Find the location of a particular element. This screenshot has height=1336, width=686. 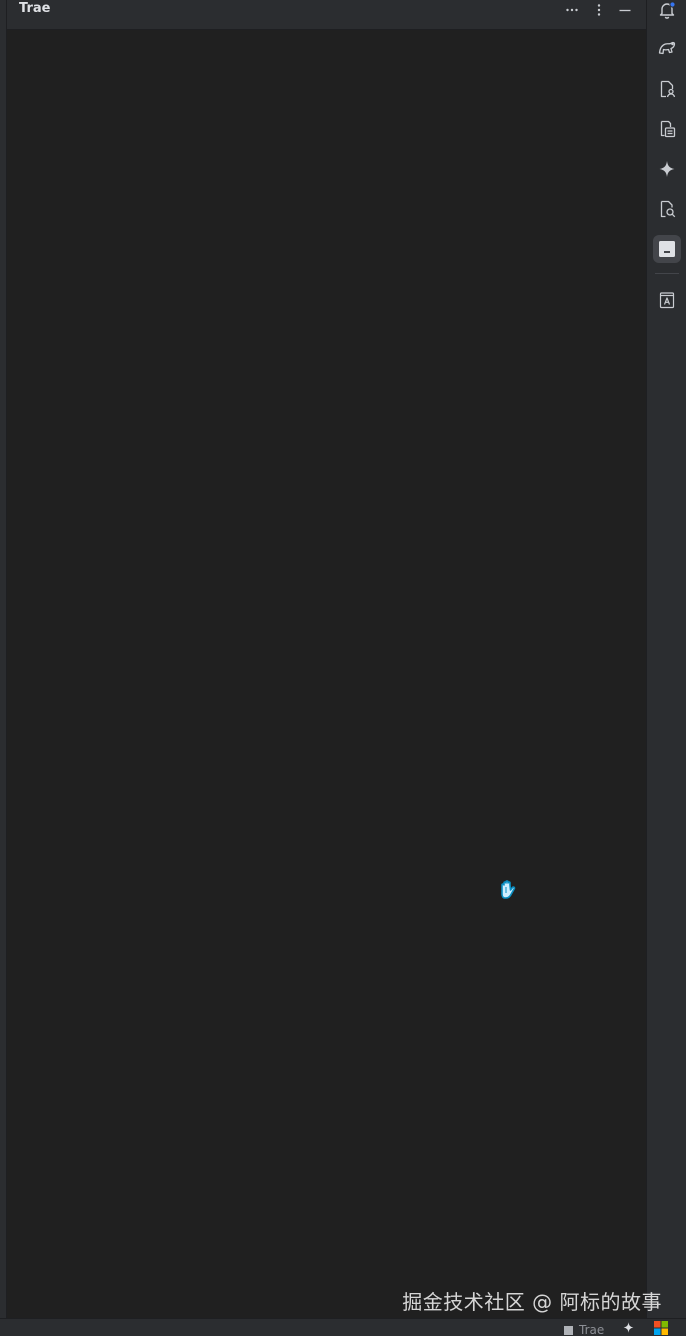

status-bar: Trae is located at coordinates (343, 1327).